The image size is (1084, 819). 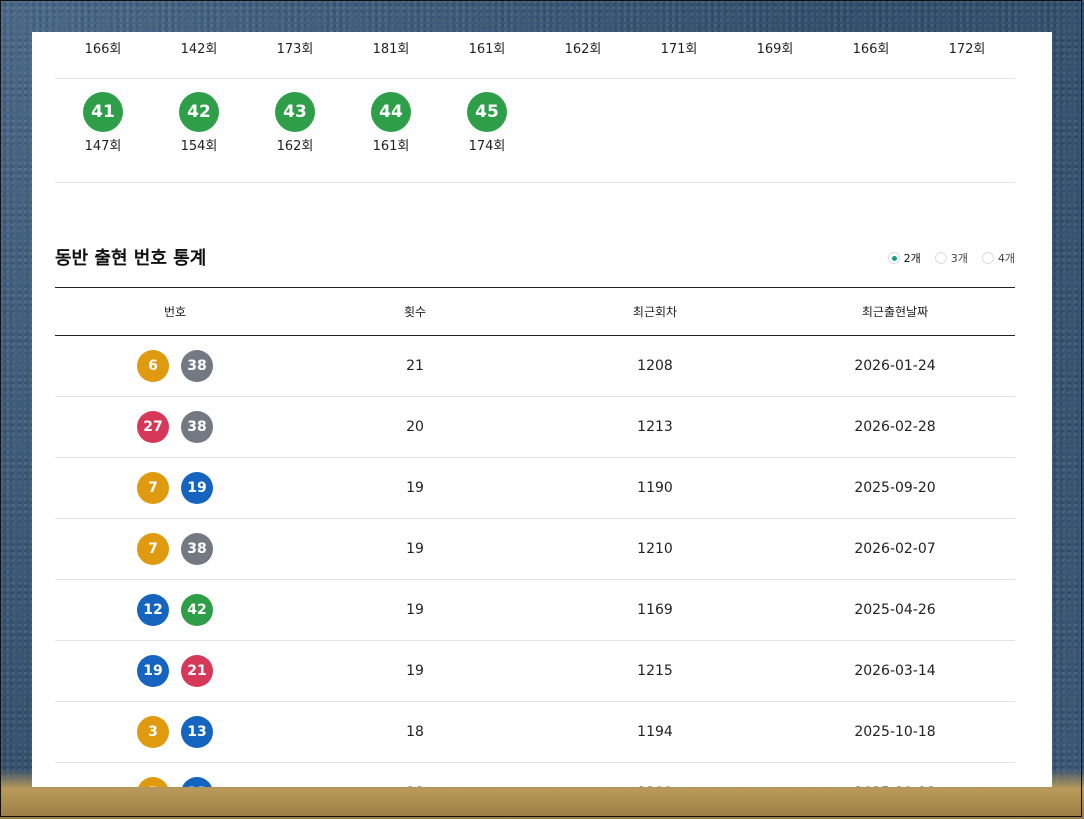 What do you see at coordinates (487, 146) in the screenshot?
I see `frequency-count: 174회` at bounding box center [487, 146].